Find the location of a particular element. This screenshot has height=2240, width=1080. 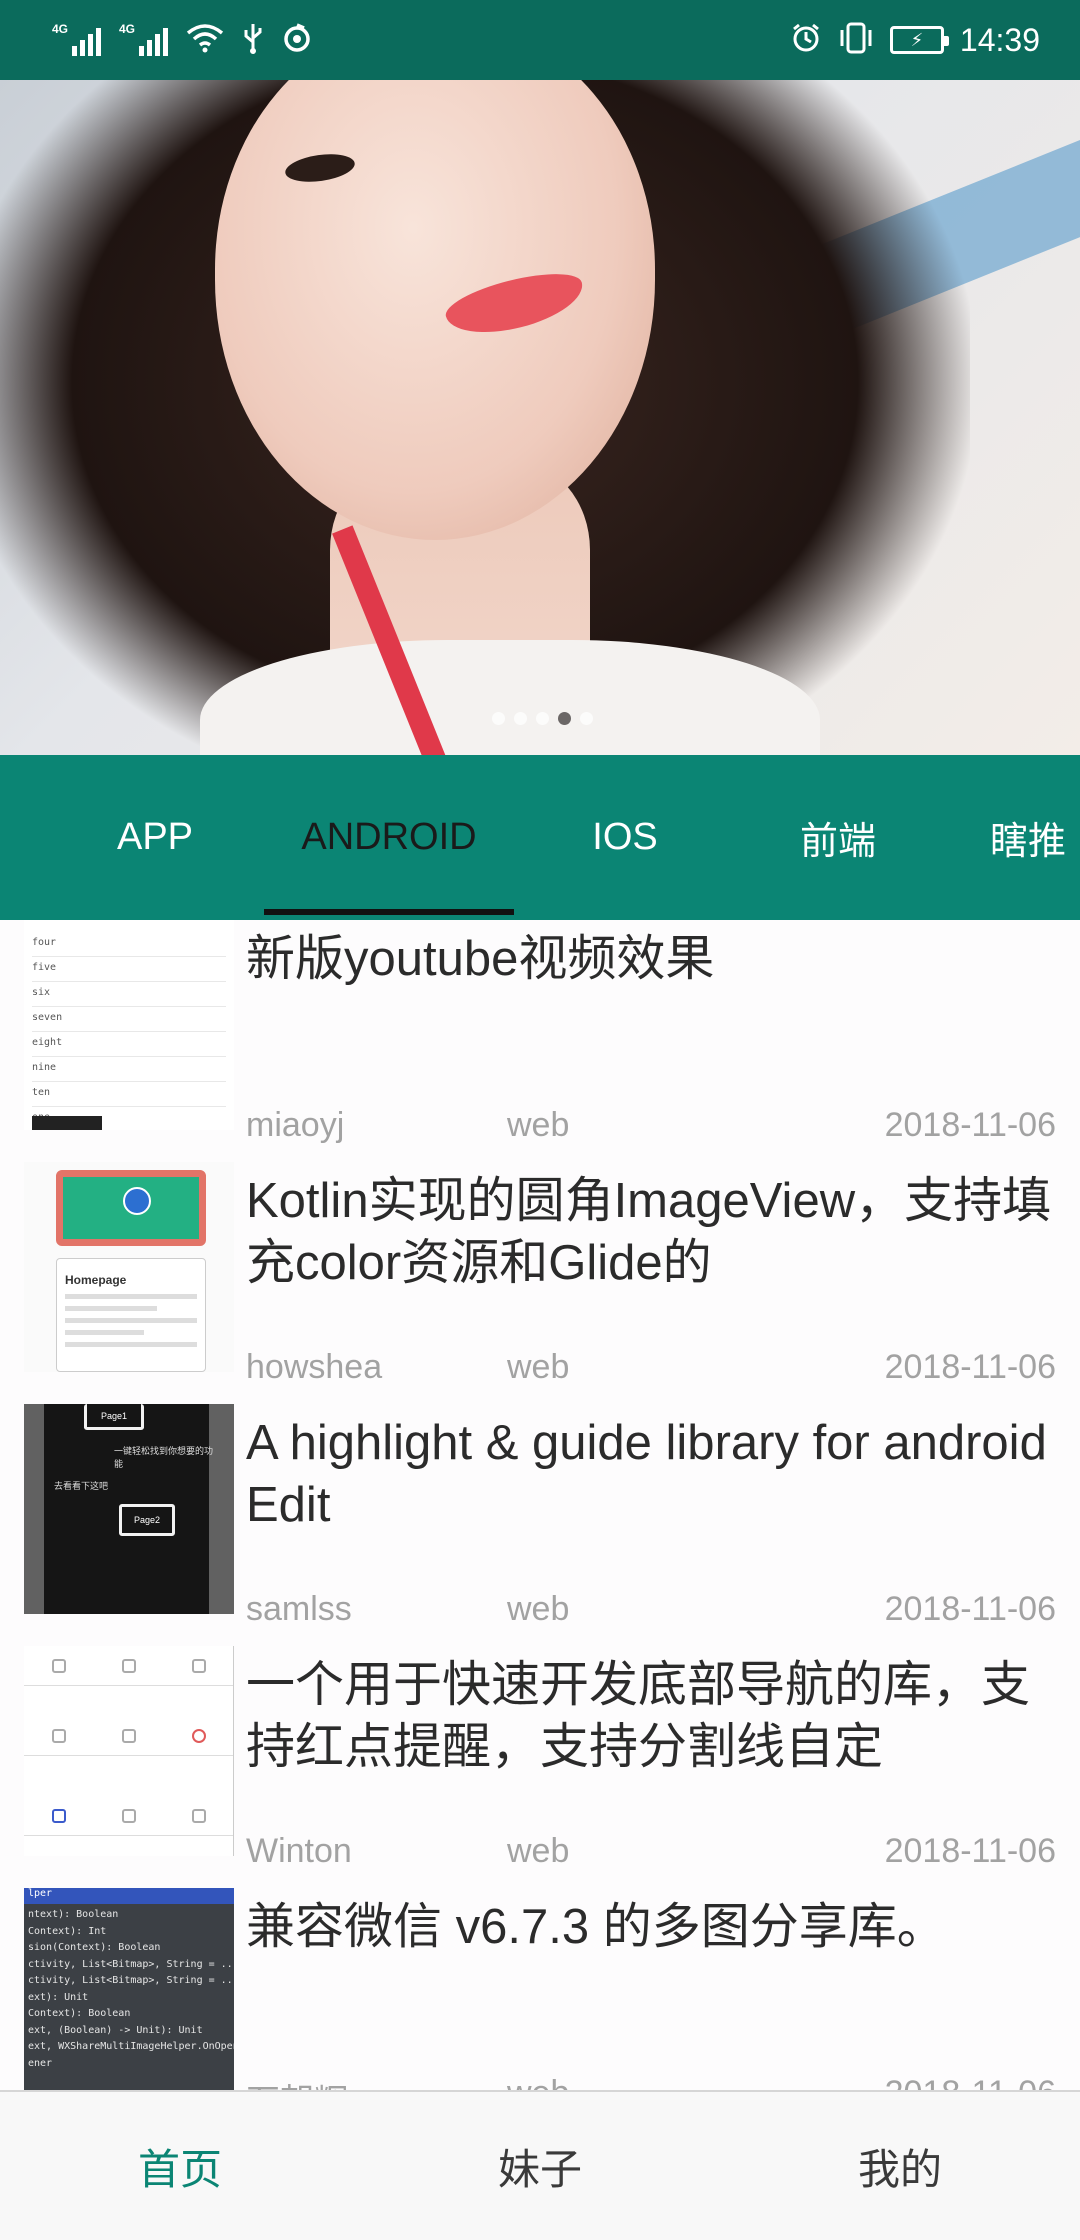

thumb-text: 一键轻松找到你想要的功能 is located at coordinates (164, 1457).